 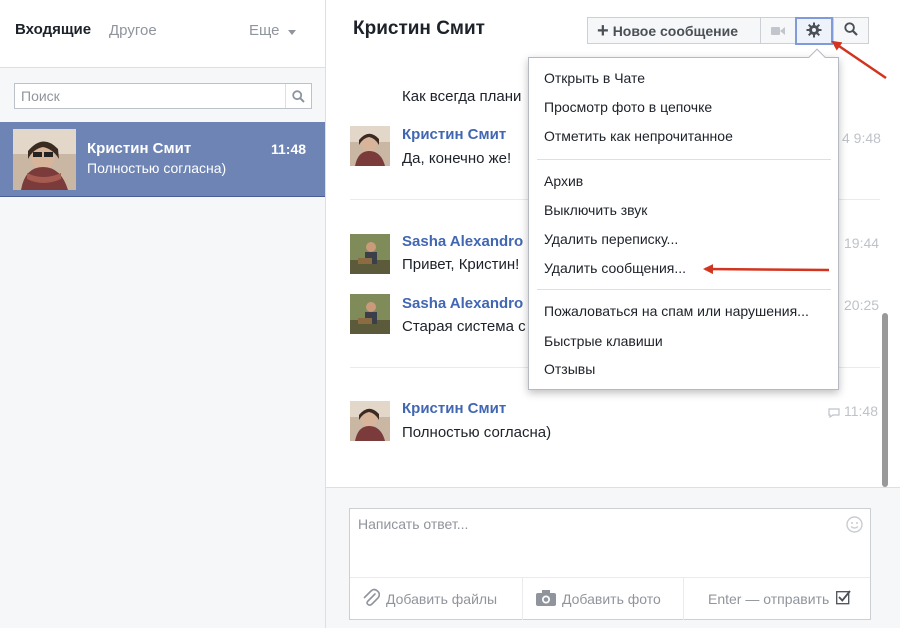 I want to click on add-files-button: Добавить файлы, so click(x=429, y=599).